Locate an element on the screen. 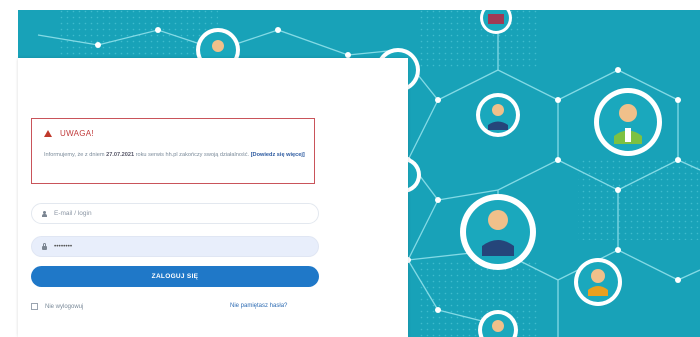 This screenshot has height=337, width=700. password-field: •••••••• is located at coordinates (175, 246).